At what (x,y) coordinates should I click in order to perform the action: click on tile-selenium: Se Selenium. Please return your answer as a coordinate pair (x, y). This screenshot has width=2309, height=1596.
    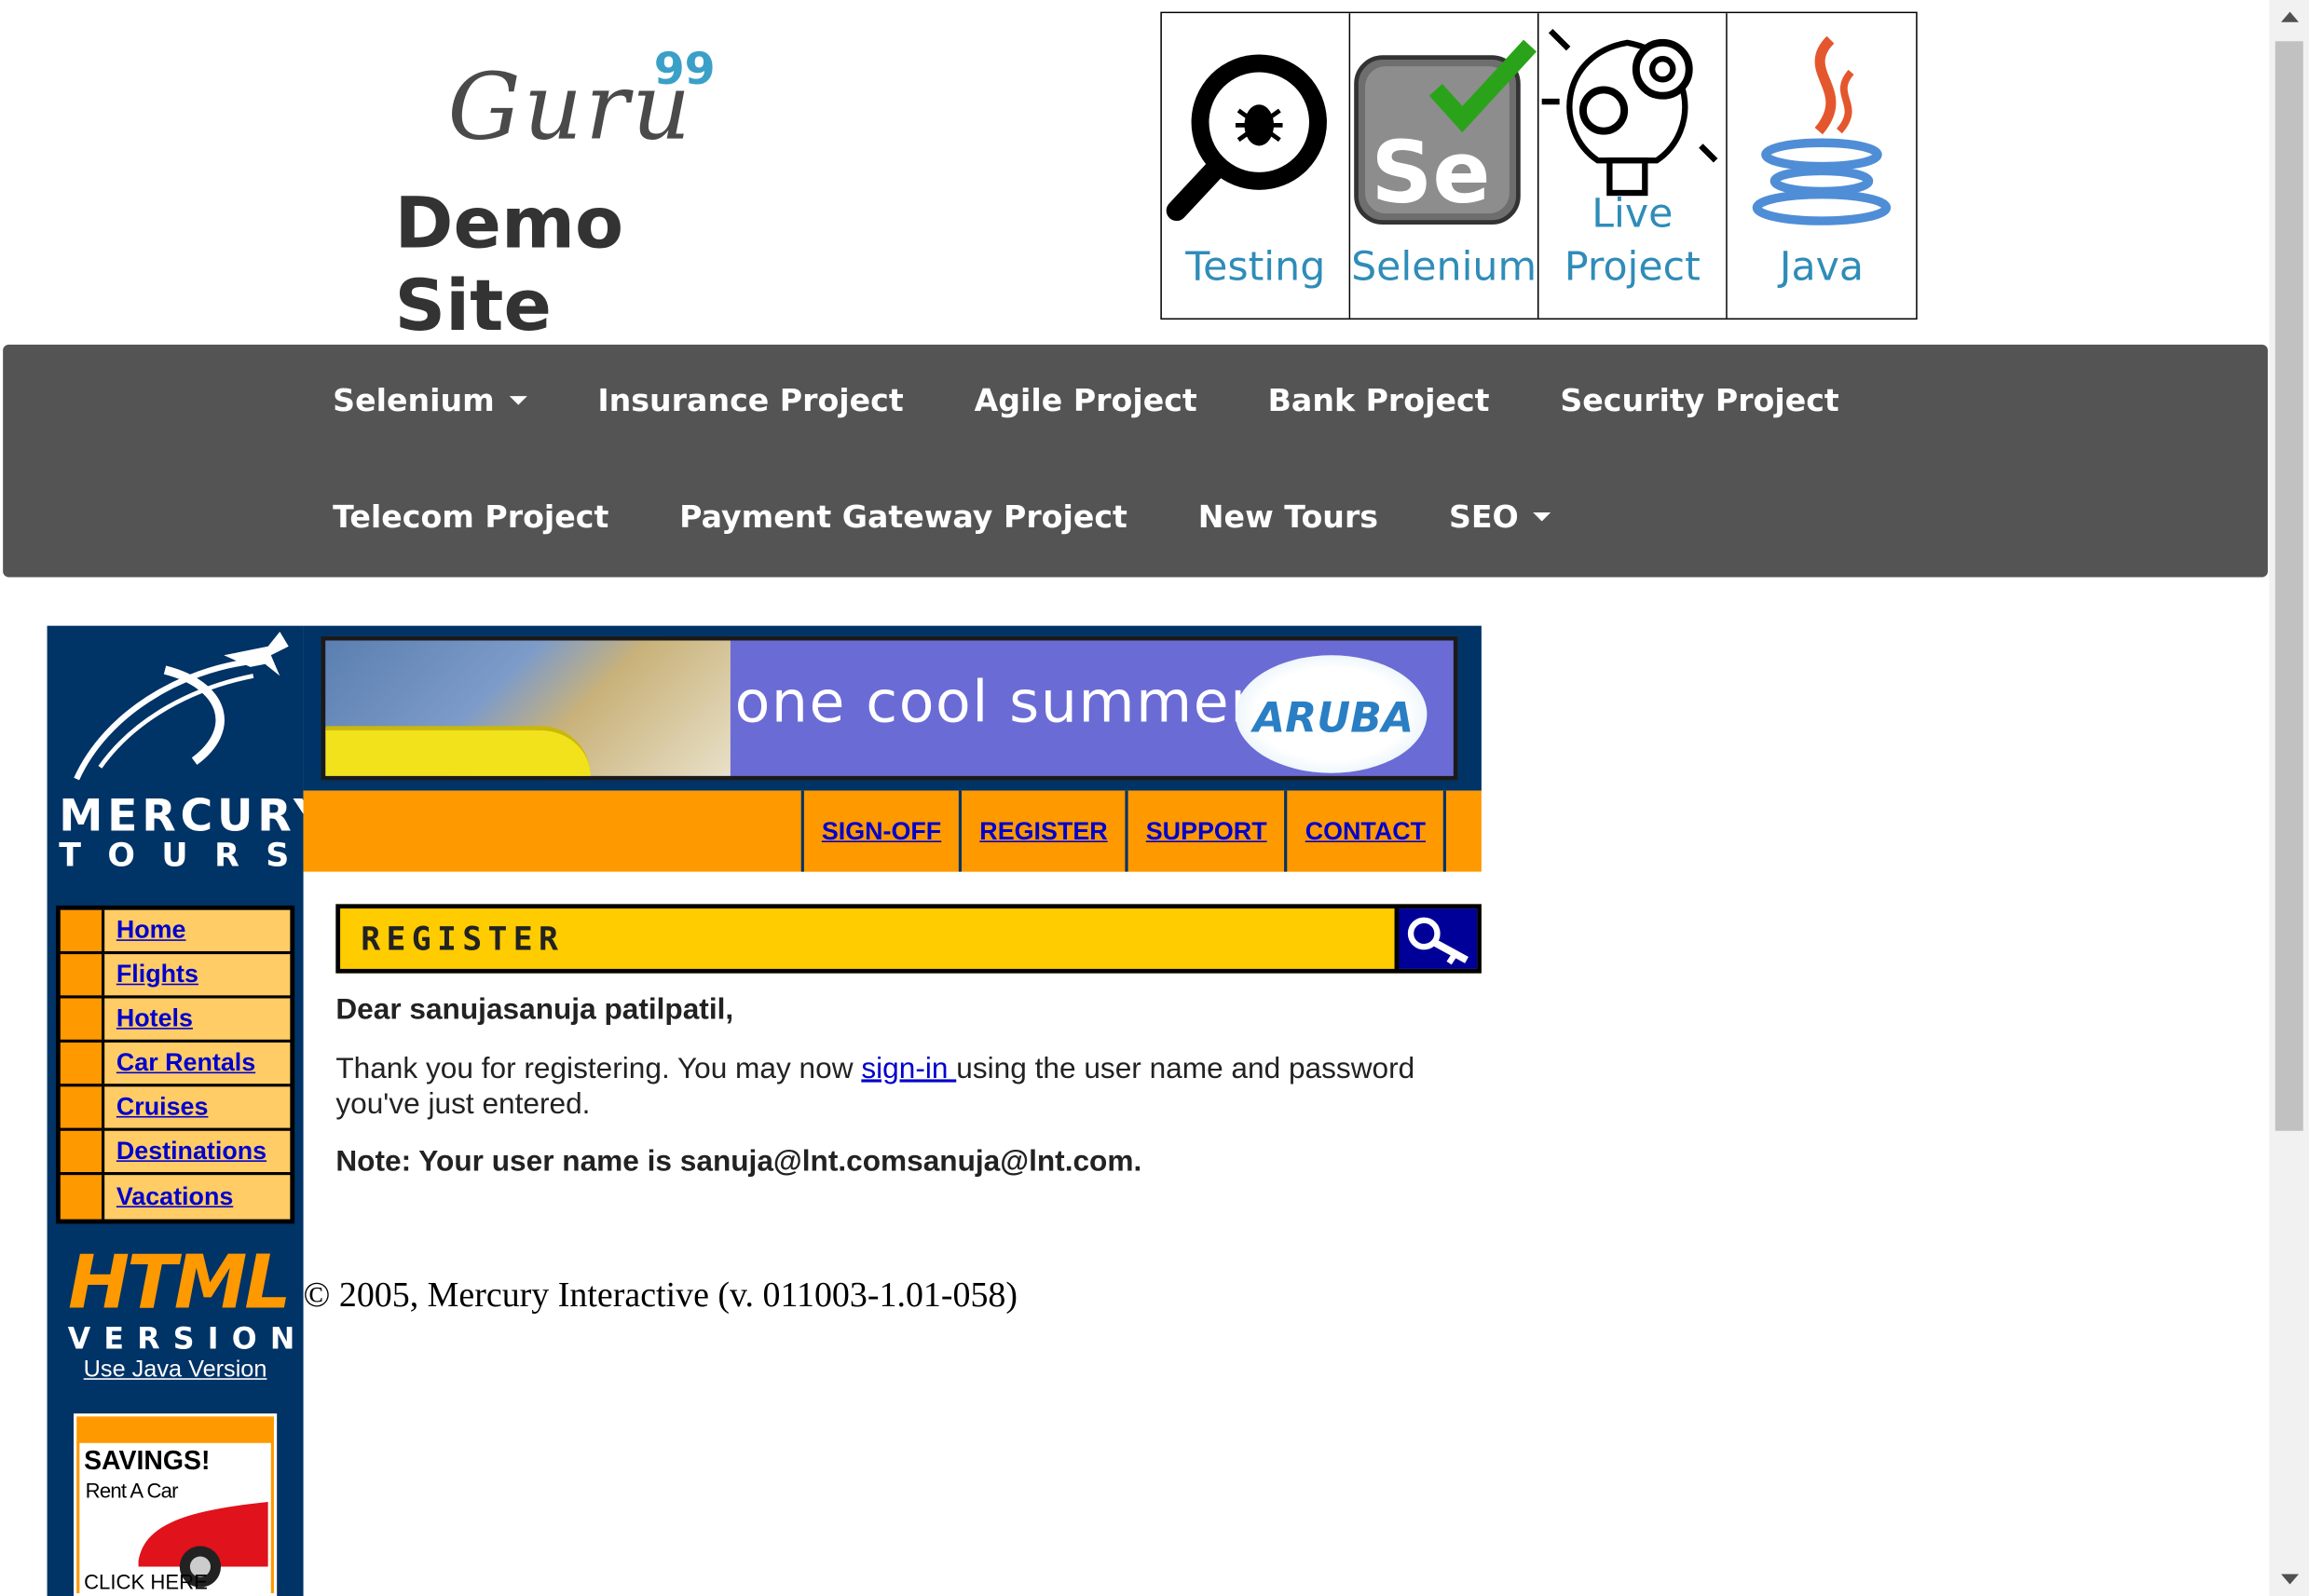
    Looking at the image, I should click on (1444, 166).